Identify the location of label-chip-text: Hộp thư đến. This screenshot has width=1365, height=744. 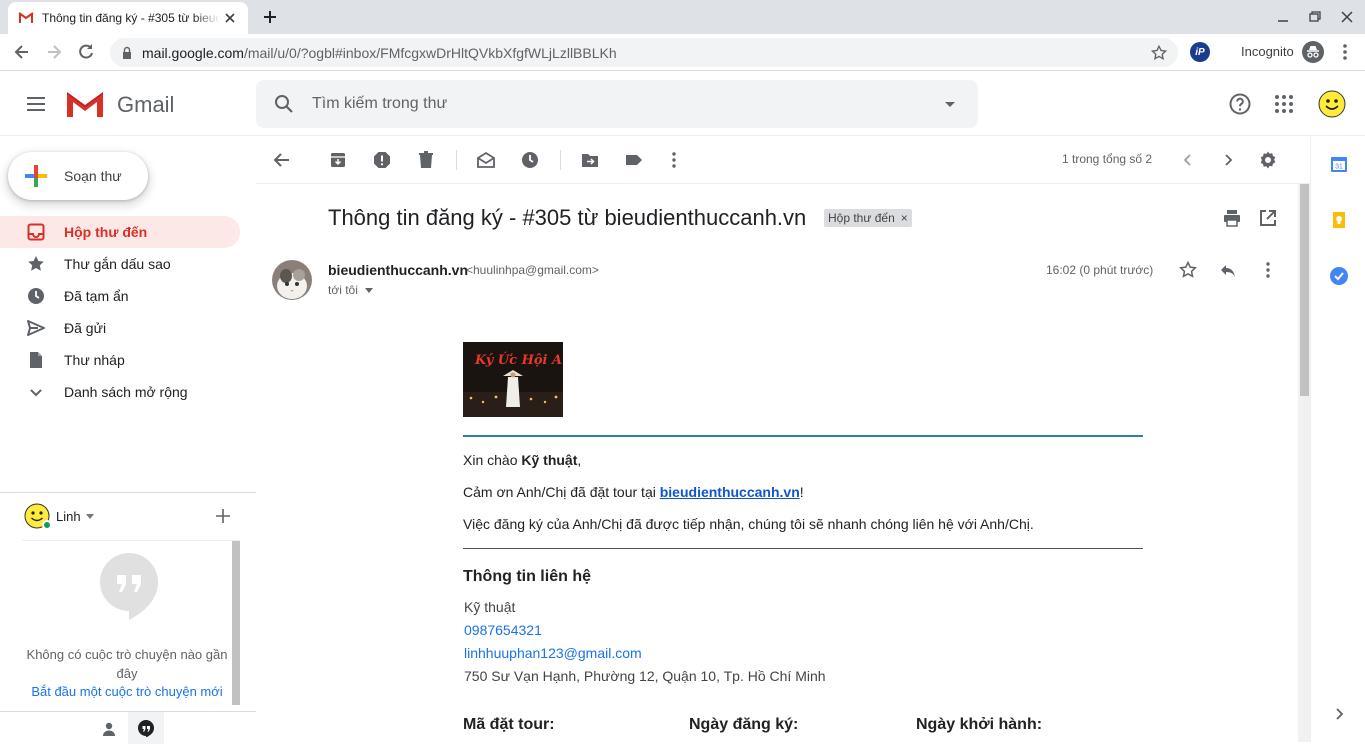
(861, 218).